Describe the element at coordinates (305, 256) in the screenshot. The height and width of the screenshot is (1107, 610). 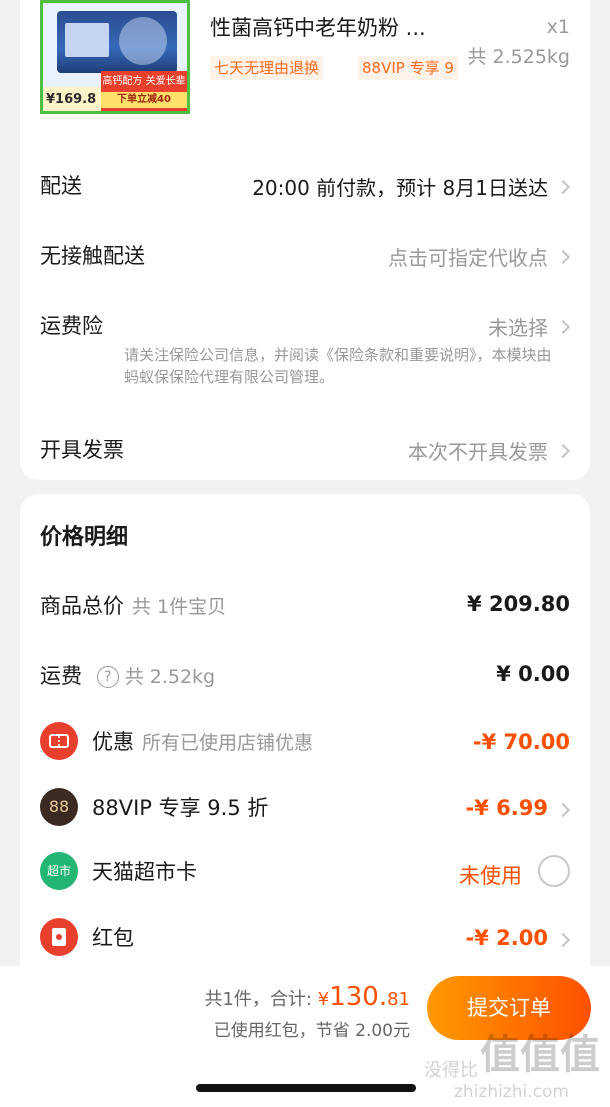
I see `contactless-row: 无接触配送 点击可指定代收点` at that location.